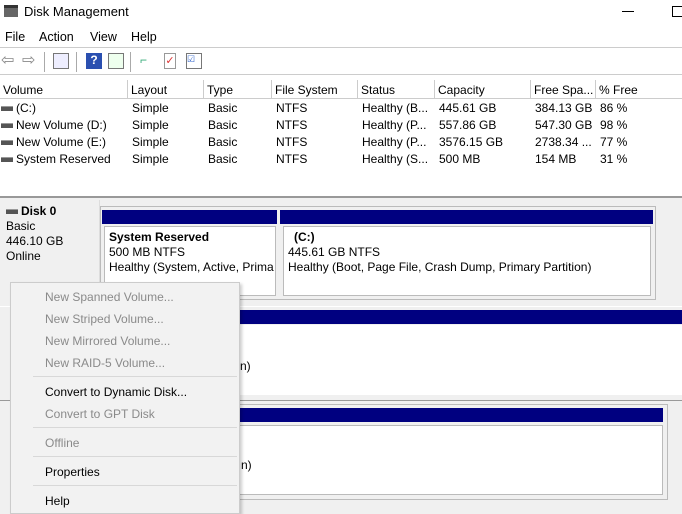 The height and width of the screenshot is (514, 682). Describe the element at coordinates (21, 226) in the screenshot. I see `disk-type: Basic` at that location.